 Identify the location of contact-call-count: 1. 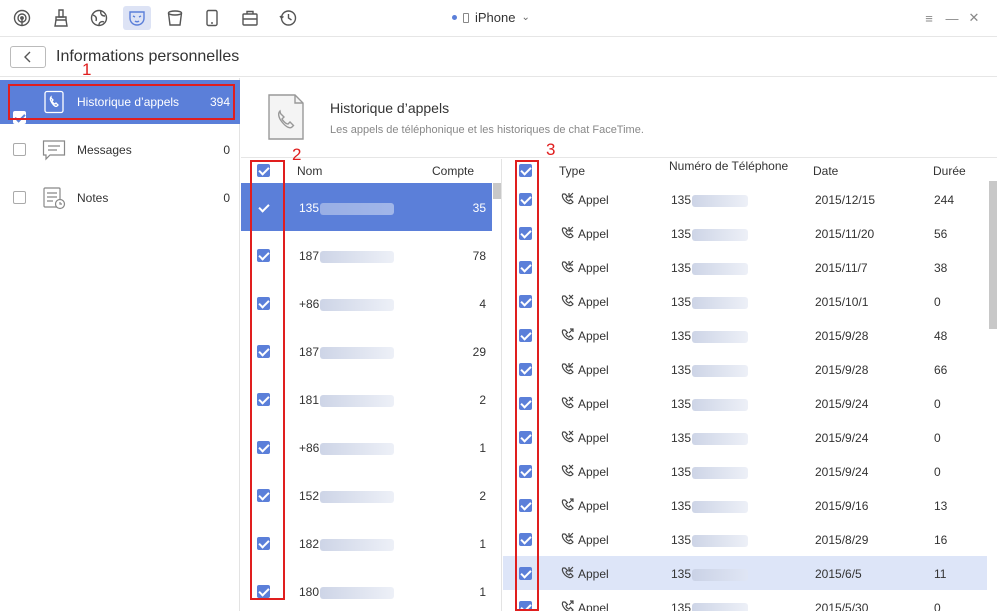
(482, 448).